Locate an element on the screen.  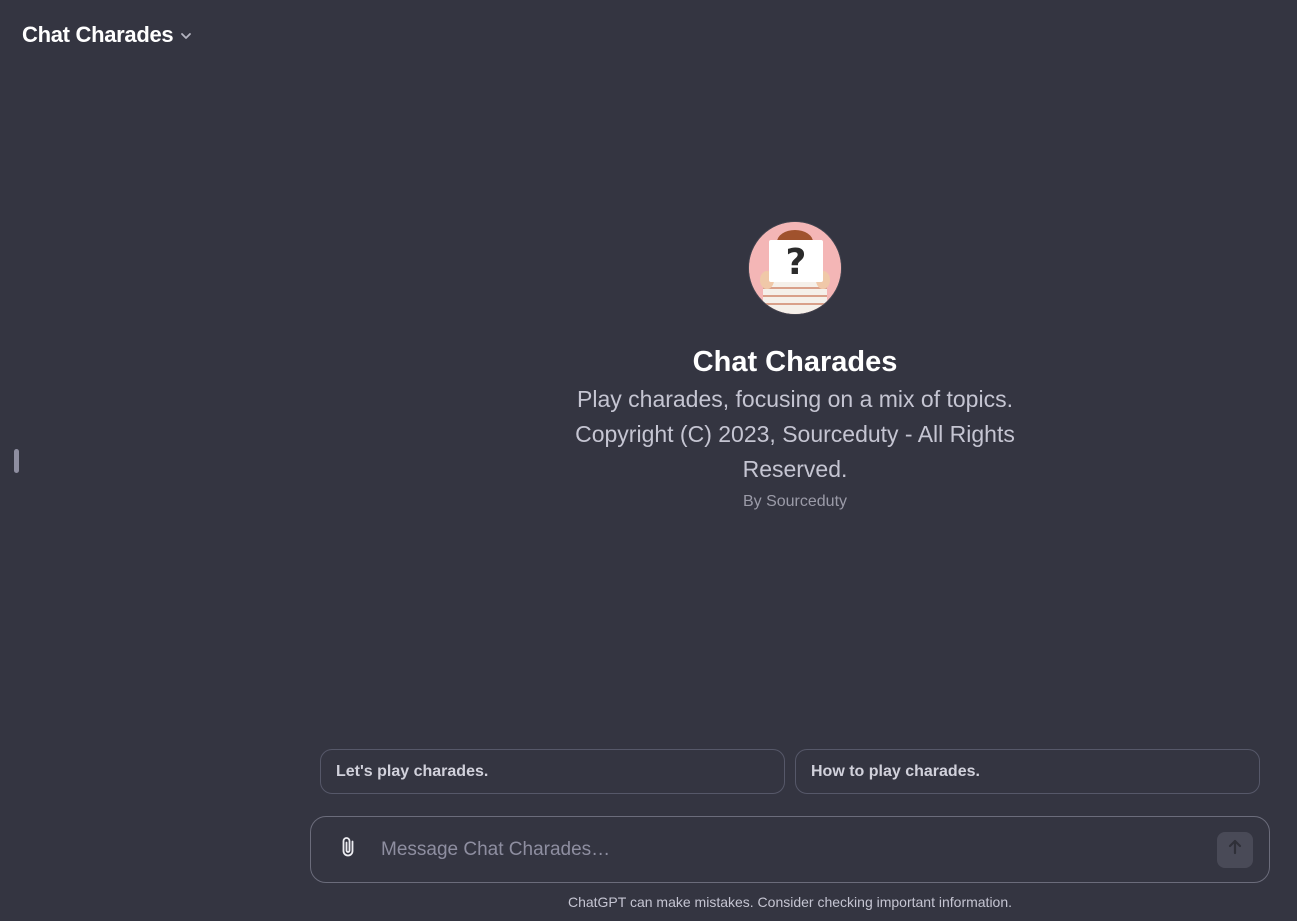
message-composer is located at coordinates (790, 849).